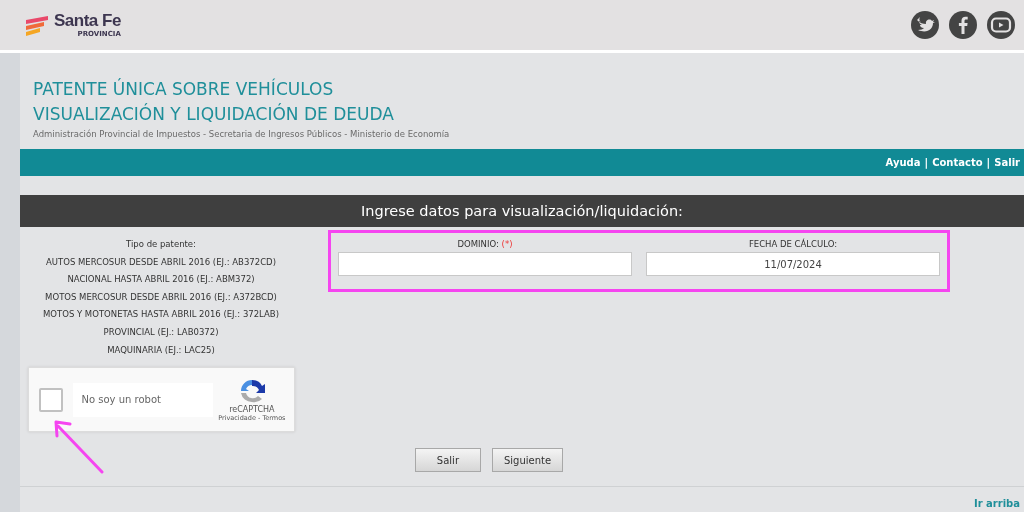 This screenshot has height=512, width=1024. I want to click on form-title-bar: Ingrese datos para visualización/liquidación:, so click(522, 211).